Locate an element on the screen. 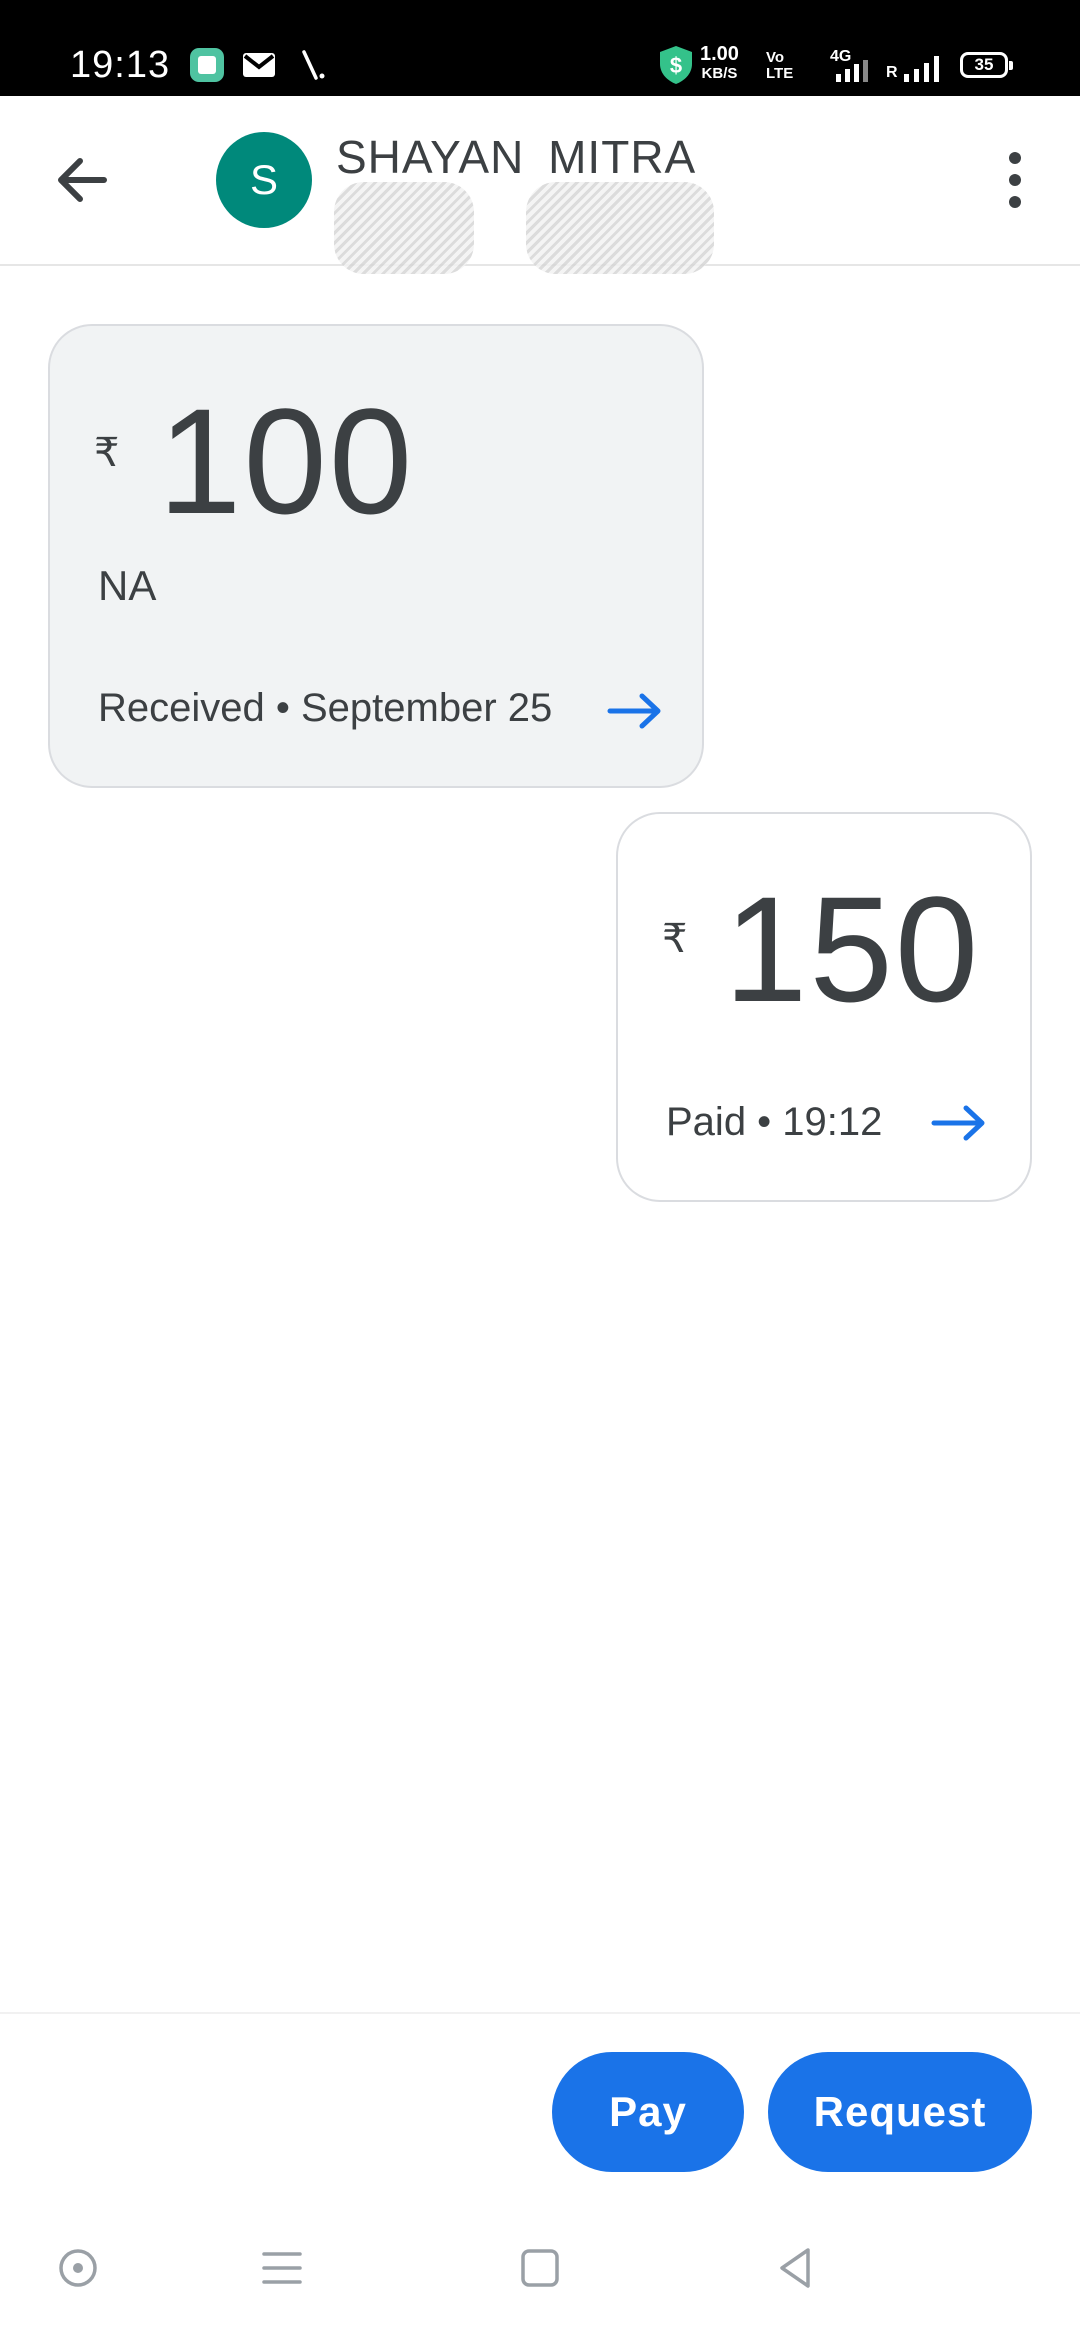 The width and height of the screenshot is (1080, 2340). assistant-dot-icon is located at coordinates (78, 2268).